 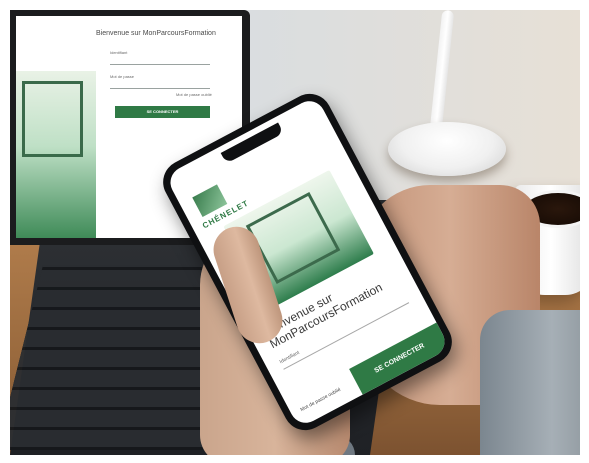 I want to click on laptop-forgot-link: Mot de passe oublié, so click(x=194, y=94).